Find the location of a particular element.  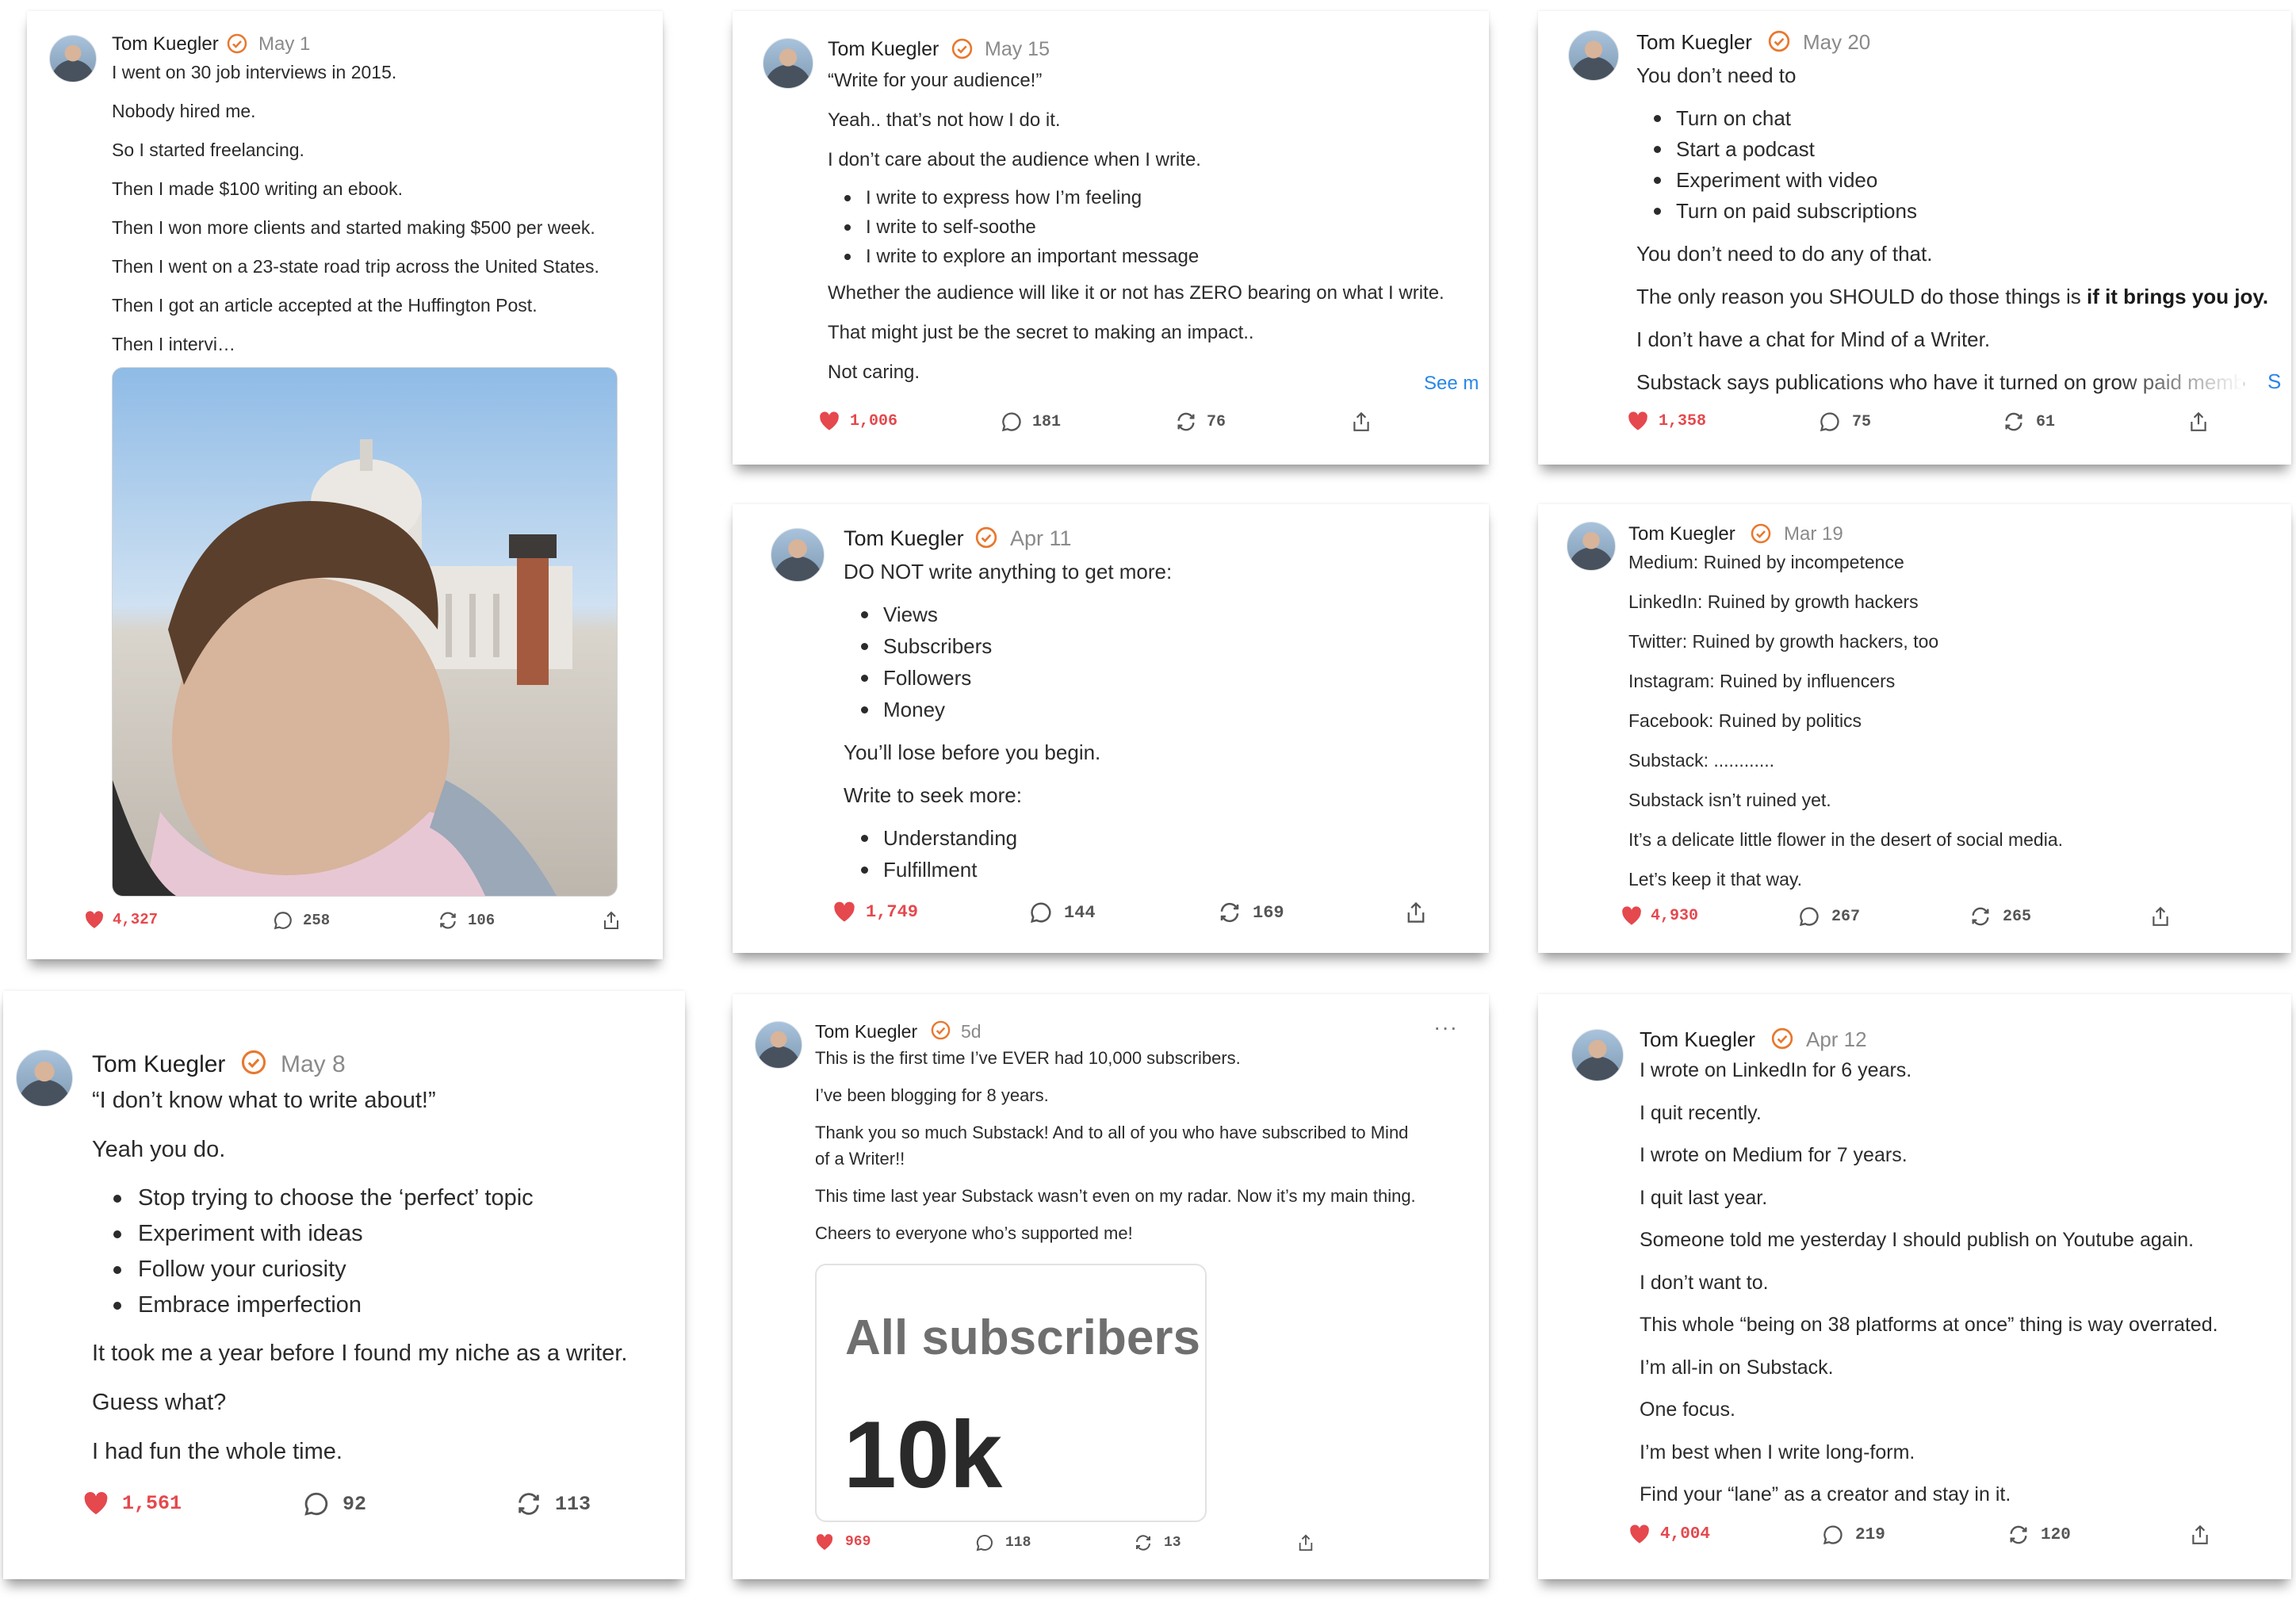

like-button: 969 is located at coordinates (843, 1542).